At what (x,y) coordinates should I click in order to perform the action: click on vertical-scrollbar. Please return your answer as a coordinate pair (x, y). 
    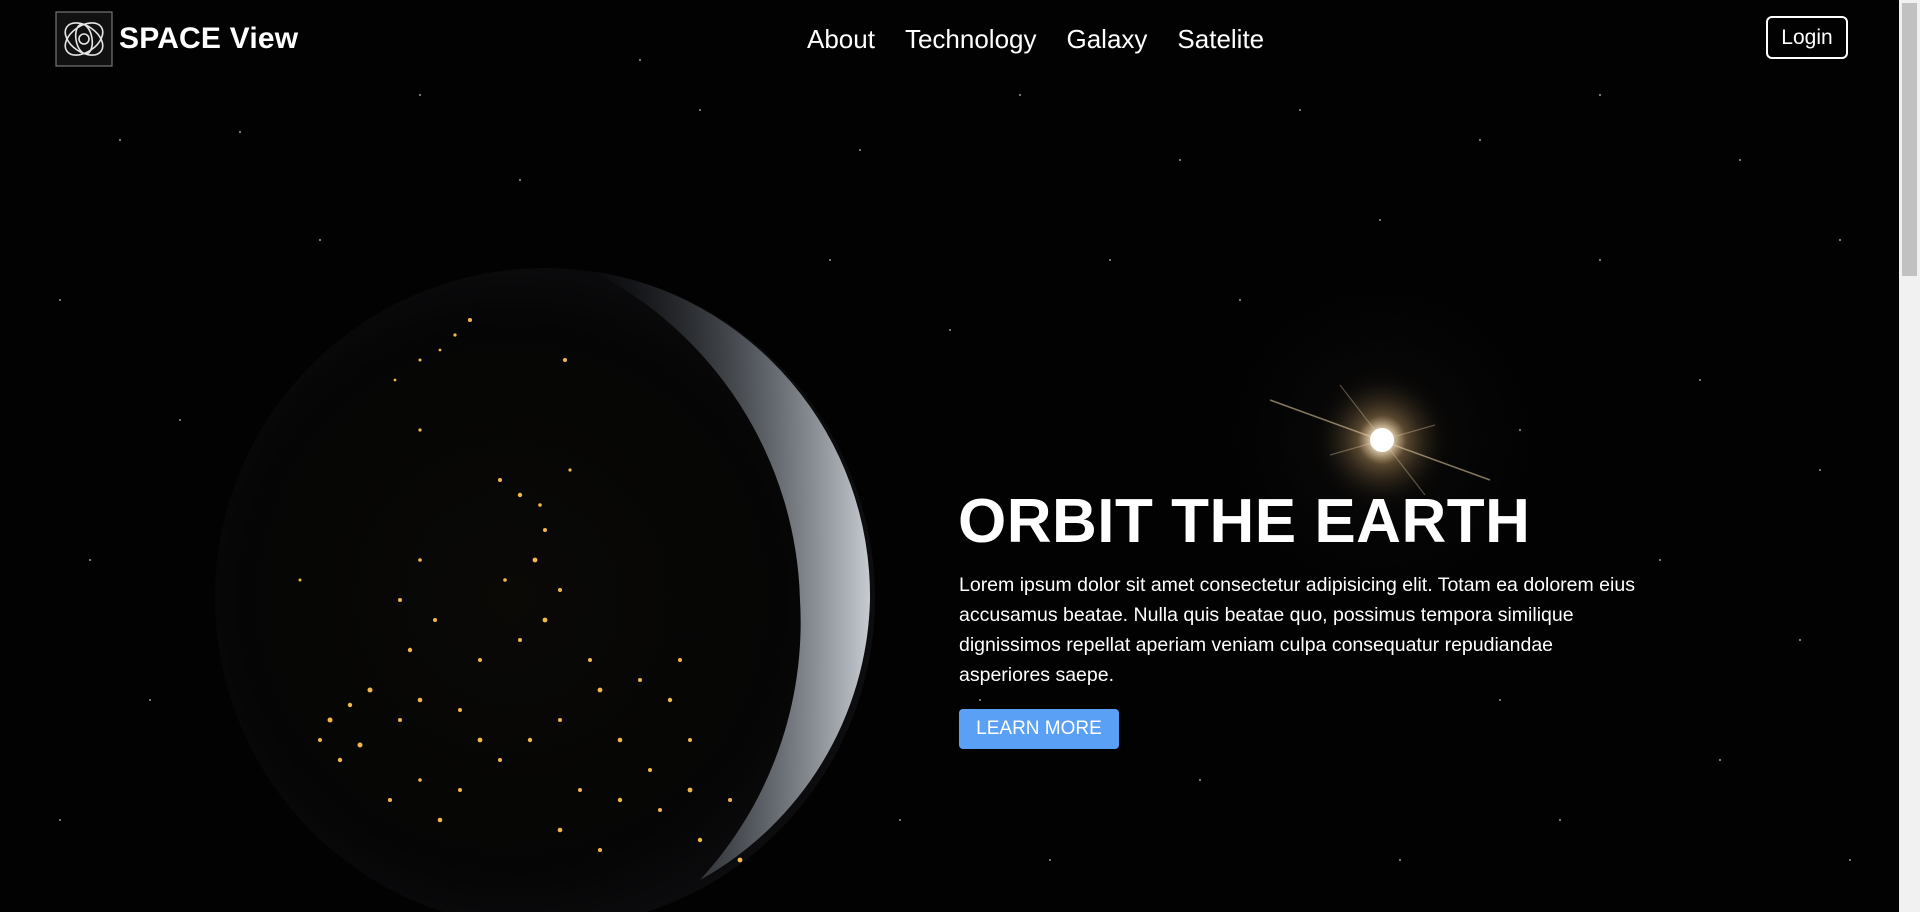
    Looking at the image, I should click on (1909, 456).